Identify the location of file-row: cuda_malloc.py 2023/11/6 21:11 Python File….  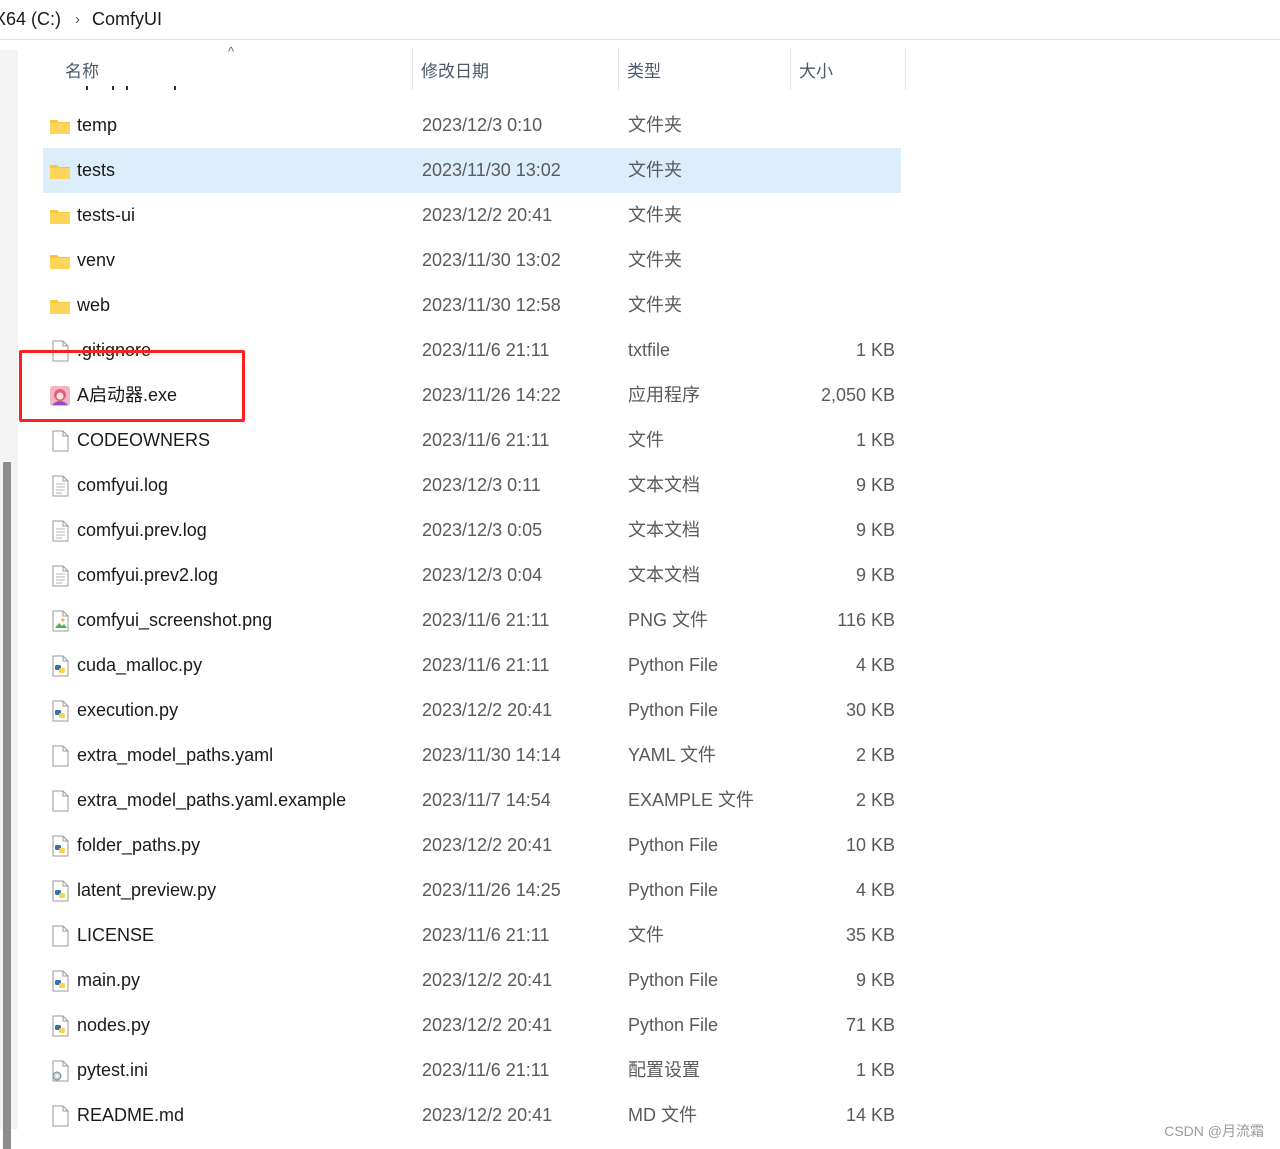
(472, 665).